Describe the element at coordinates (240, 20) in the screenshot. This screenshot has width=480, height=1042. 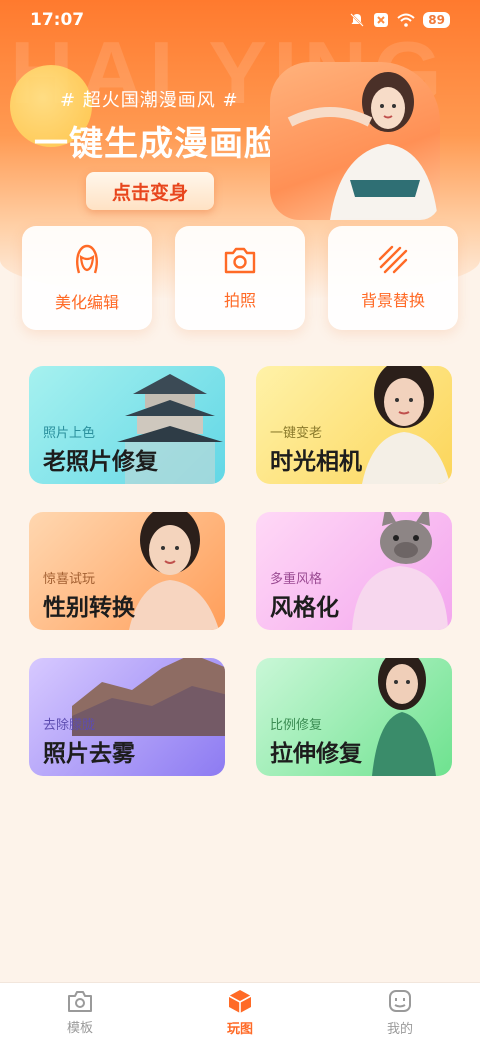
I see `status-bar: 17:07 89` at that location.